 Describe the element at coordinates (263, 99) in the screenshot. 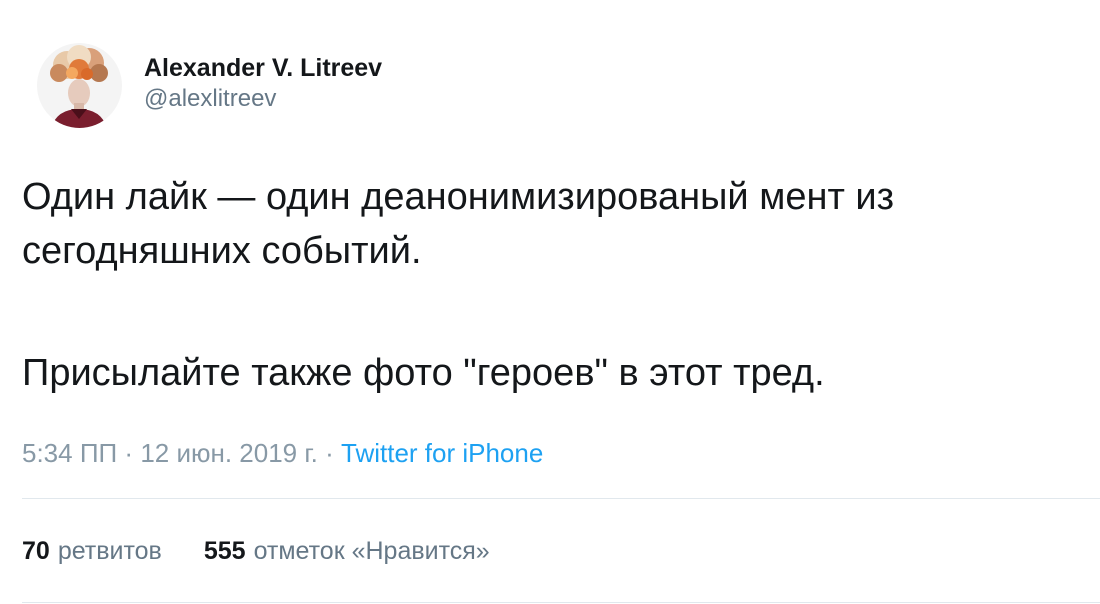

I see `author-handle: @alexlitreev` at that location.